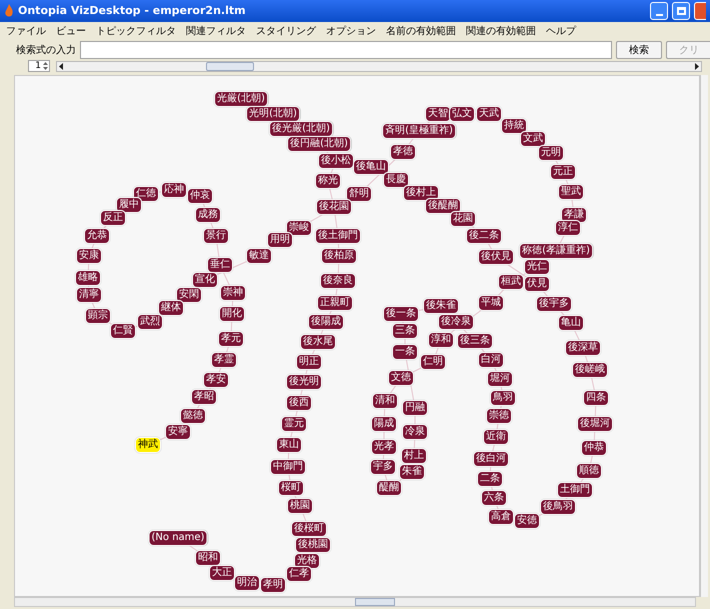  What do you see at coordinates (475, 341) in the screenshot?
I see `topic-node: 後三条` at bounding box center [475, 341].